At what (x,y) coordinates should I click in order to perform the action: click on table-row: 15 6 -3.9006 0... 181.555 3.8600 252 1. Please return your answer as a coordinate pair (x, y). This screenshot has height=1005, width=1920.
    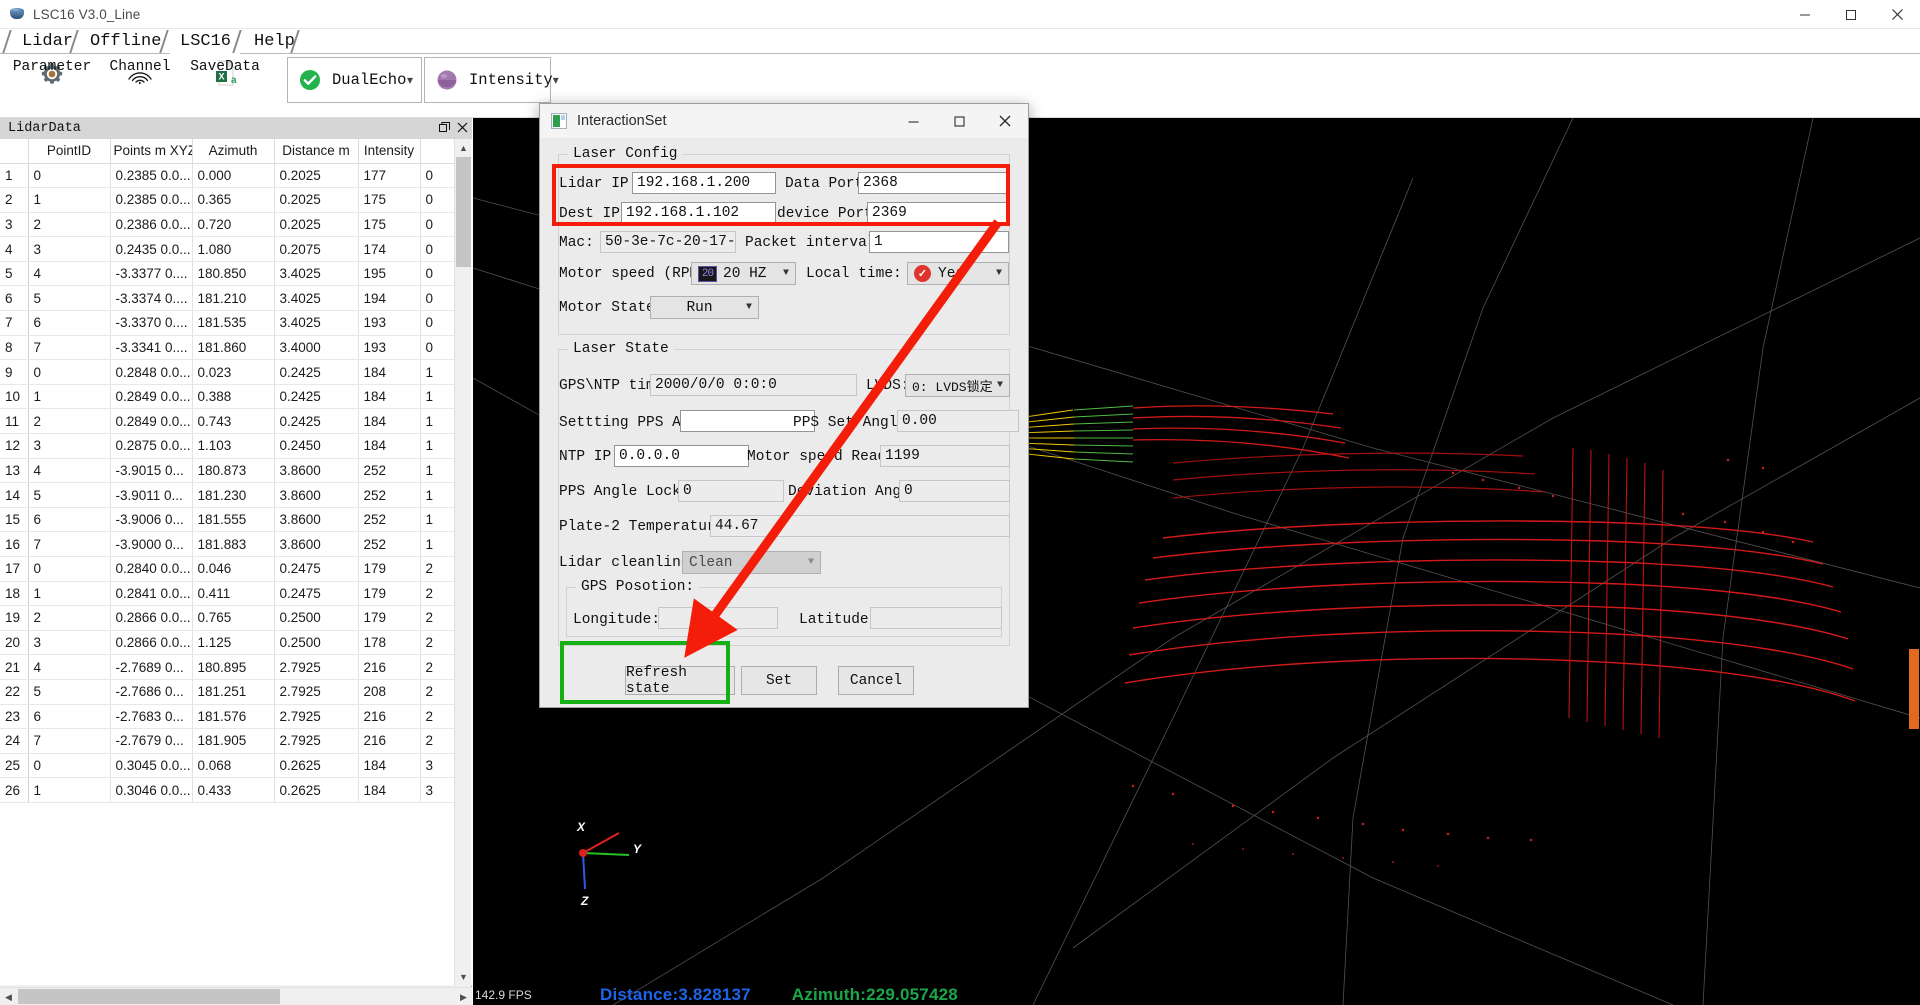
    Looking at the image, I should click on (228, 520).